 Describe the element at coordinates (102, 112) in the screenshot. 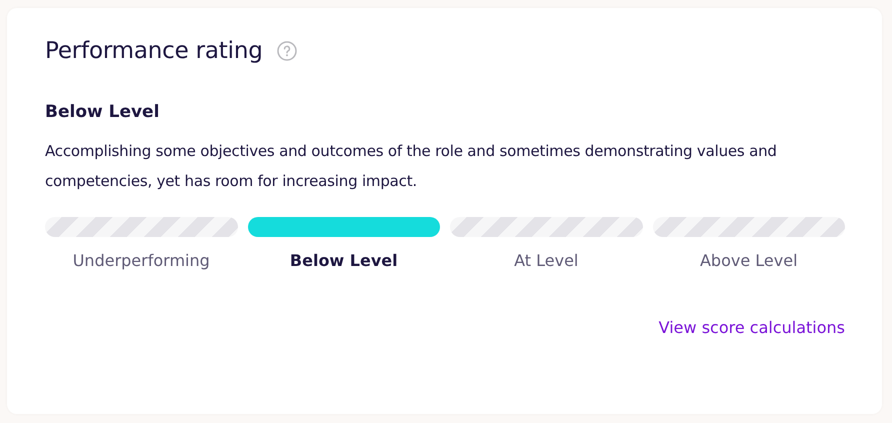

I see `rating-title: Below Level` at that location.